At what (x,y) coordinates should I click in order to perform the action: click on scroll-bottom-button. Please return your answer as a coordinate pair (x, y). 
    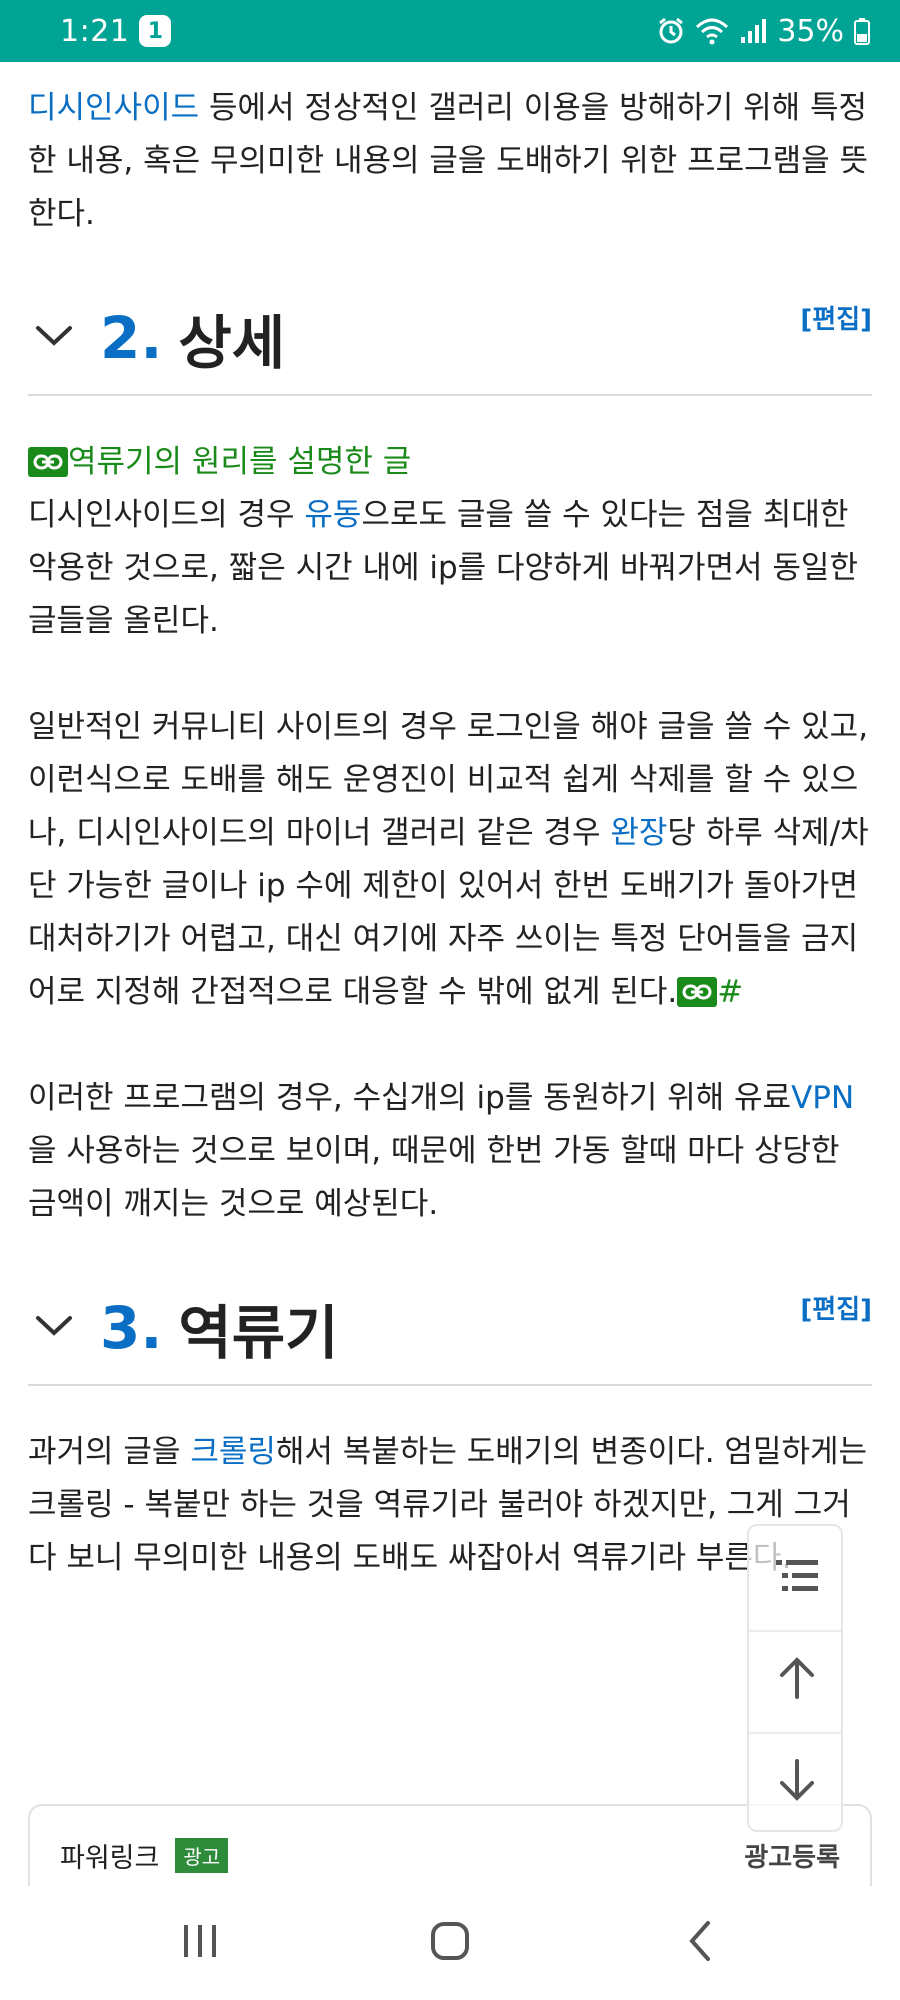
    Looking at the image, I should click on (797, 1782).